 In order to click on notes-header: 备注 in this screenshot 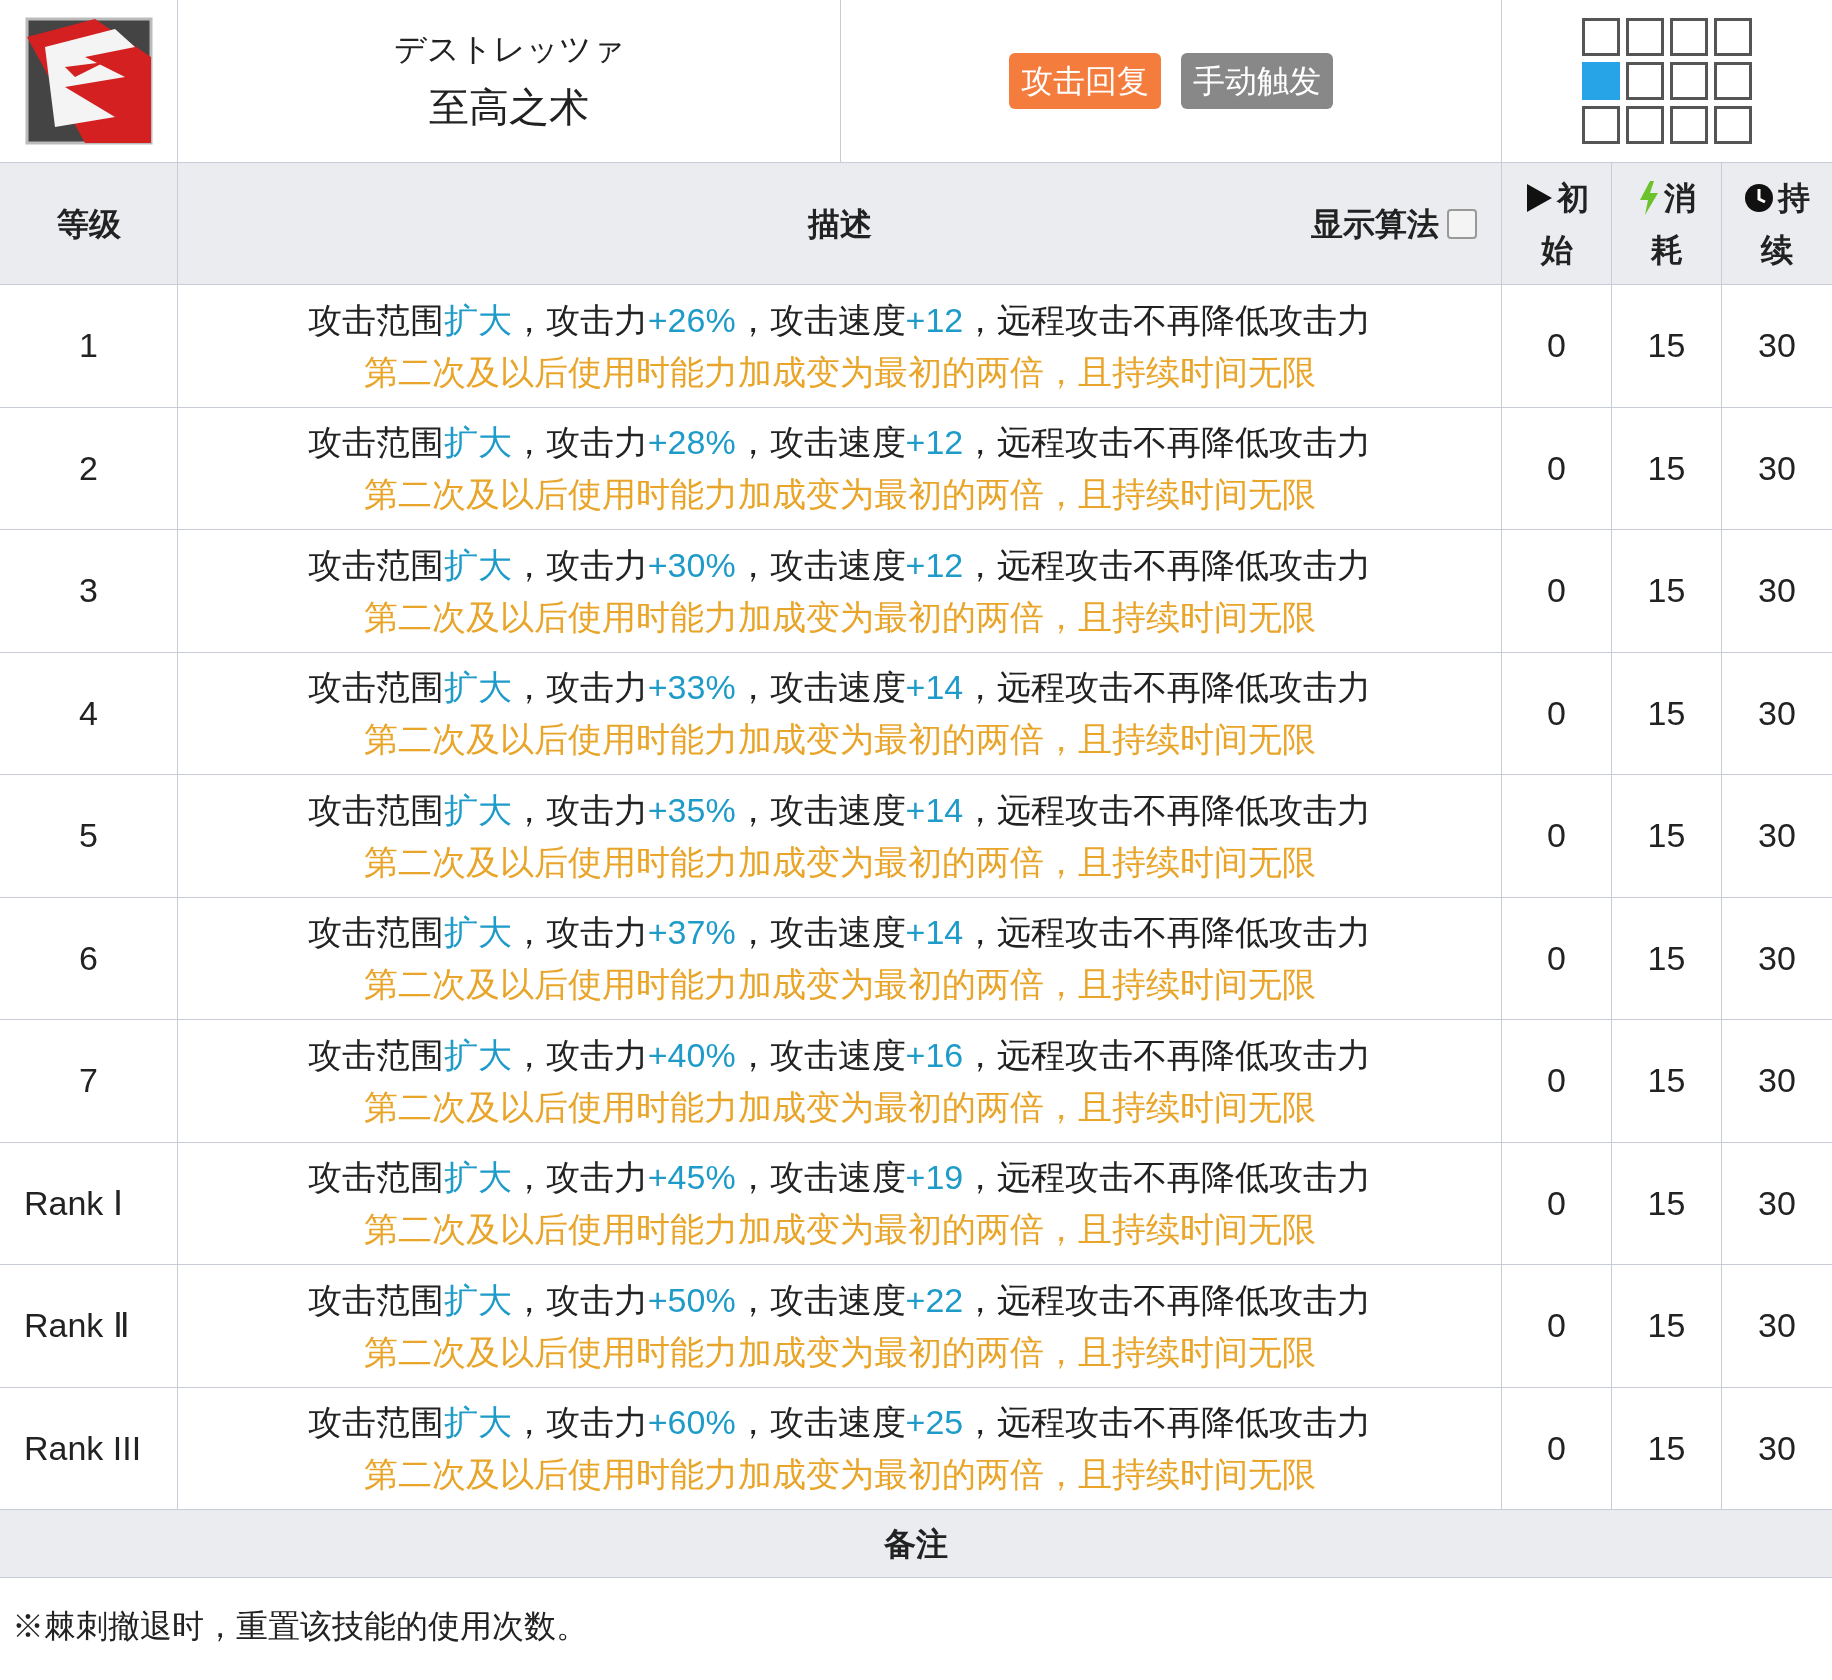, I will do `click(916, 1544)`.